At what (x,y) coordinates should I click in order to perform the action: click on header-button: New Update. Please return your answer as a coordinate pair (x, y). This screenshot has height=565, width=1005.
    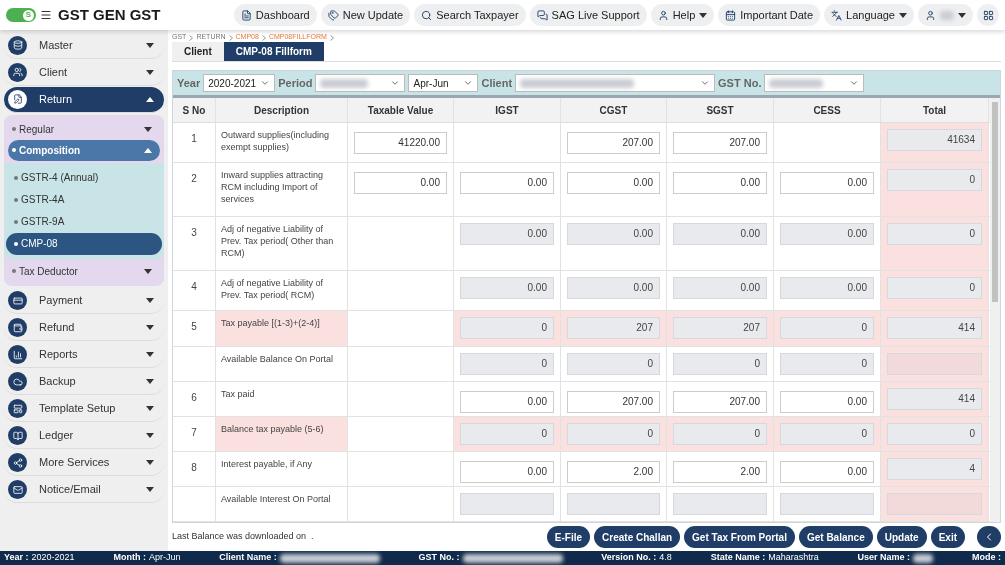
    Looking at the image, I should click on (365, 15).